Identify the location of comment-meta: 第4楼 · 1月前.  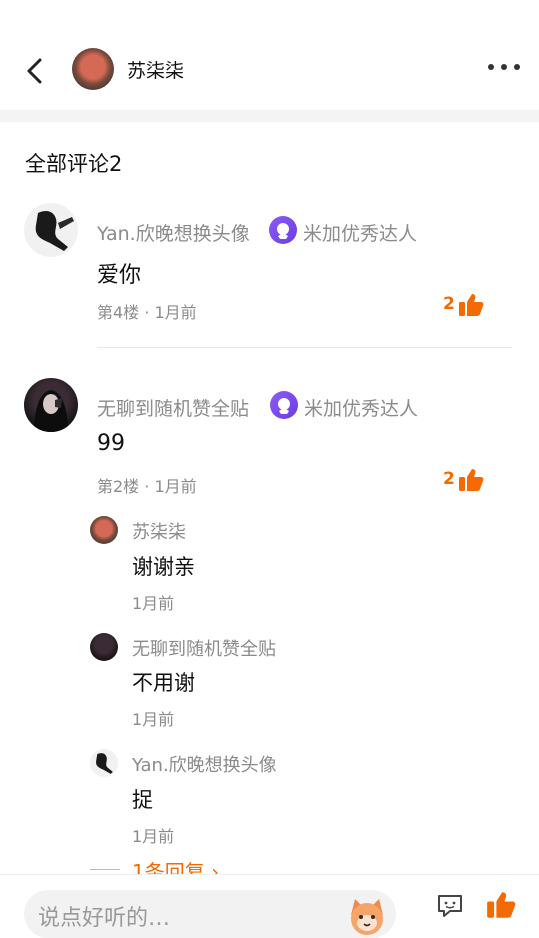
(147, 312).